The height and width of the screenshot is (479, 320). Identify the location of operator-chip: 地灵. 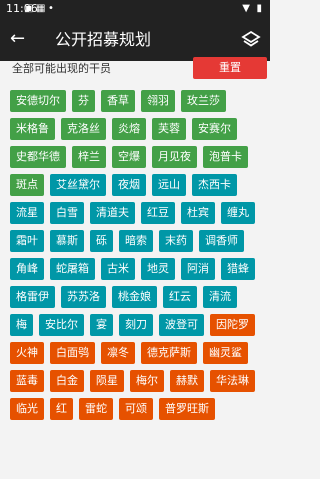
(158, 269).